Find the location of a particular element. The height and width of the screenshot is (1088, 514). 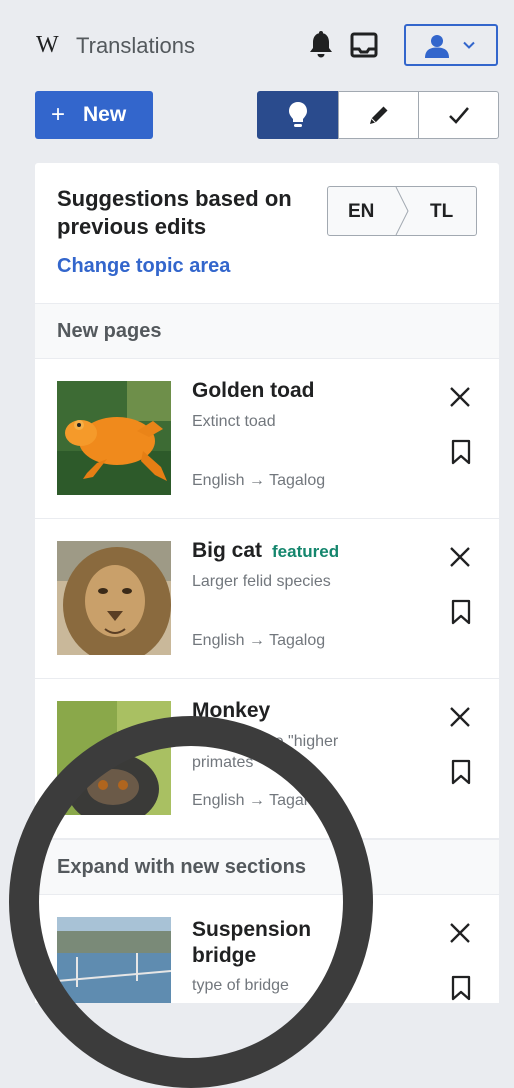

item-description: animal of the "higher primates" is located at coordinates (265, 752).